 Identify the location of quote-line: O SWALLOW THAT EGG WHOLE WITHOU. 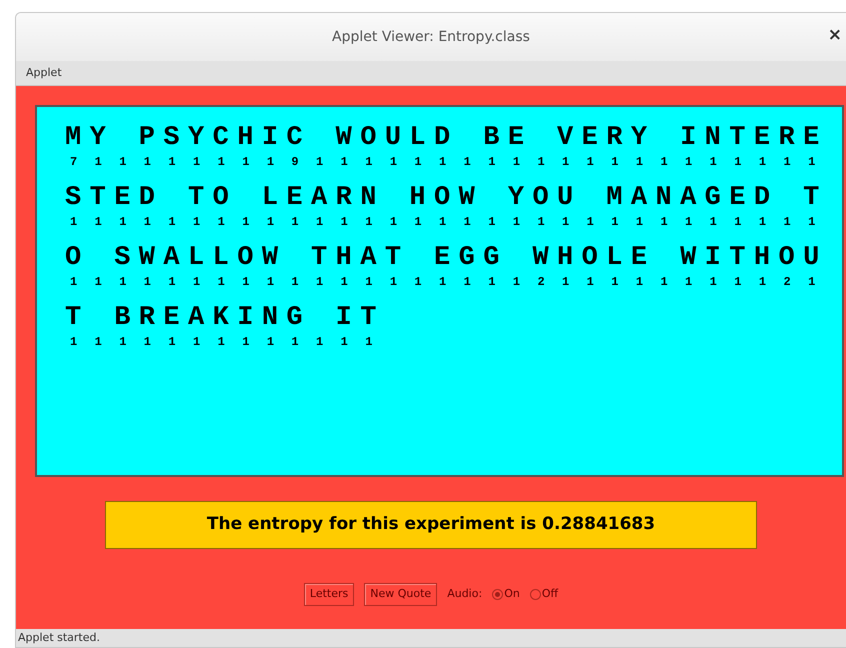
(446, 258).